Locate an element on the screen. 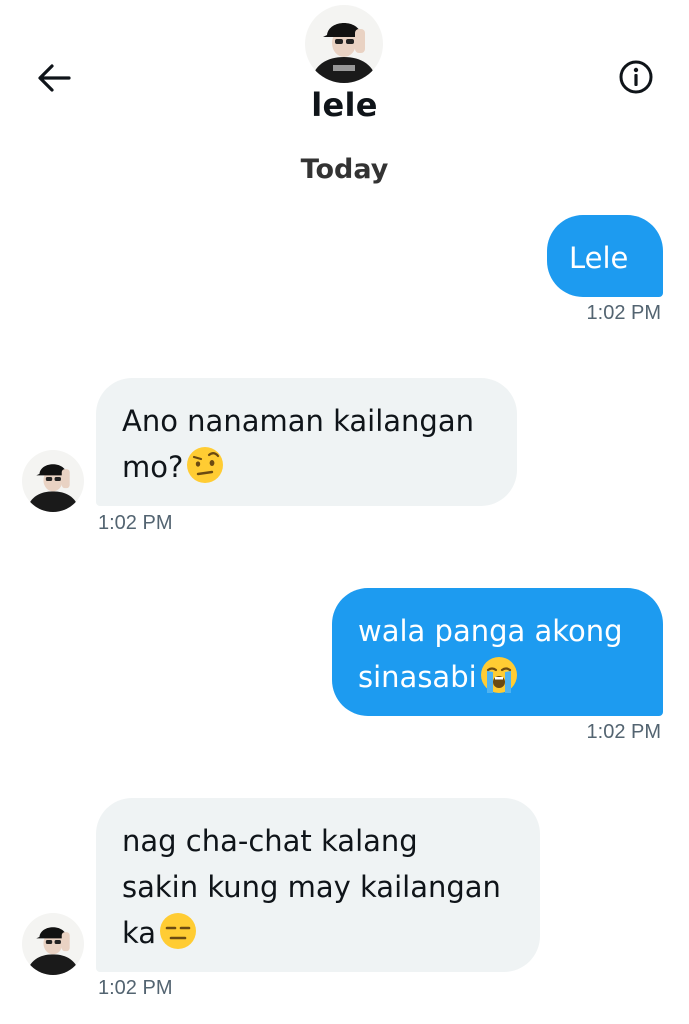  conversation-name: lele is located at coordinates (344, 105).